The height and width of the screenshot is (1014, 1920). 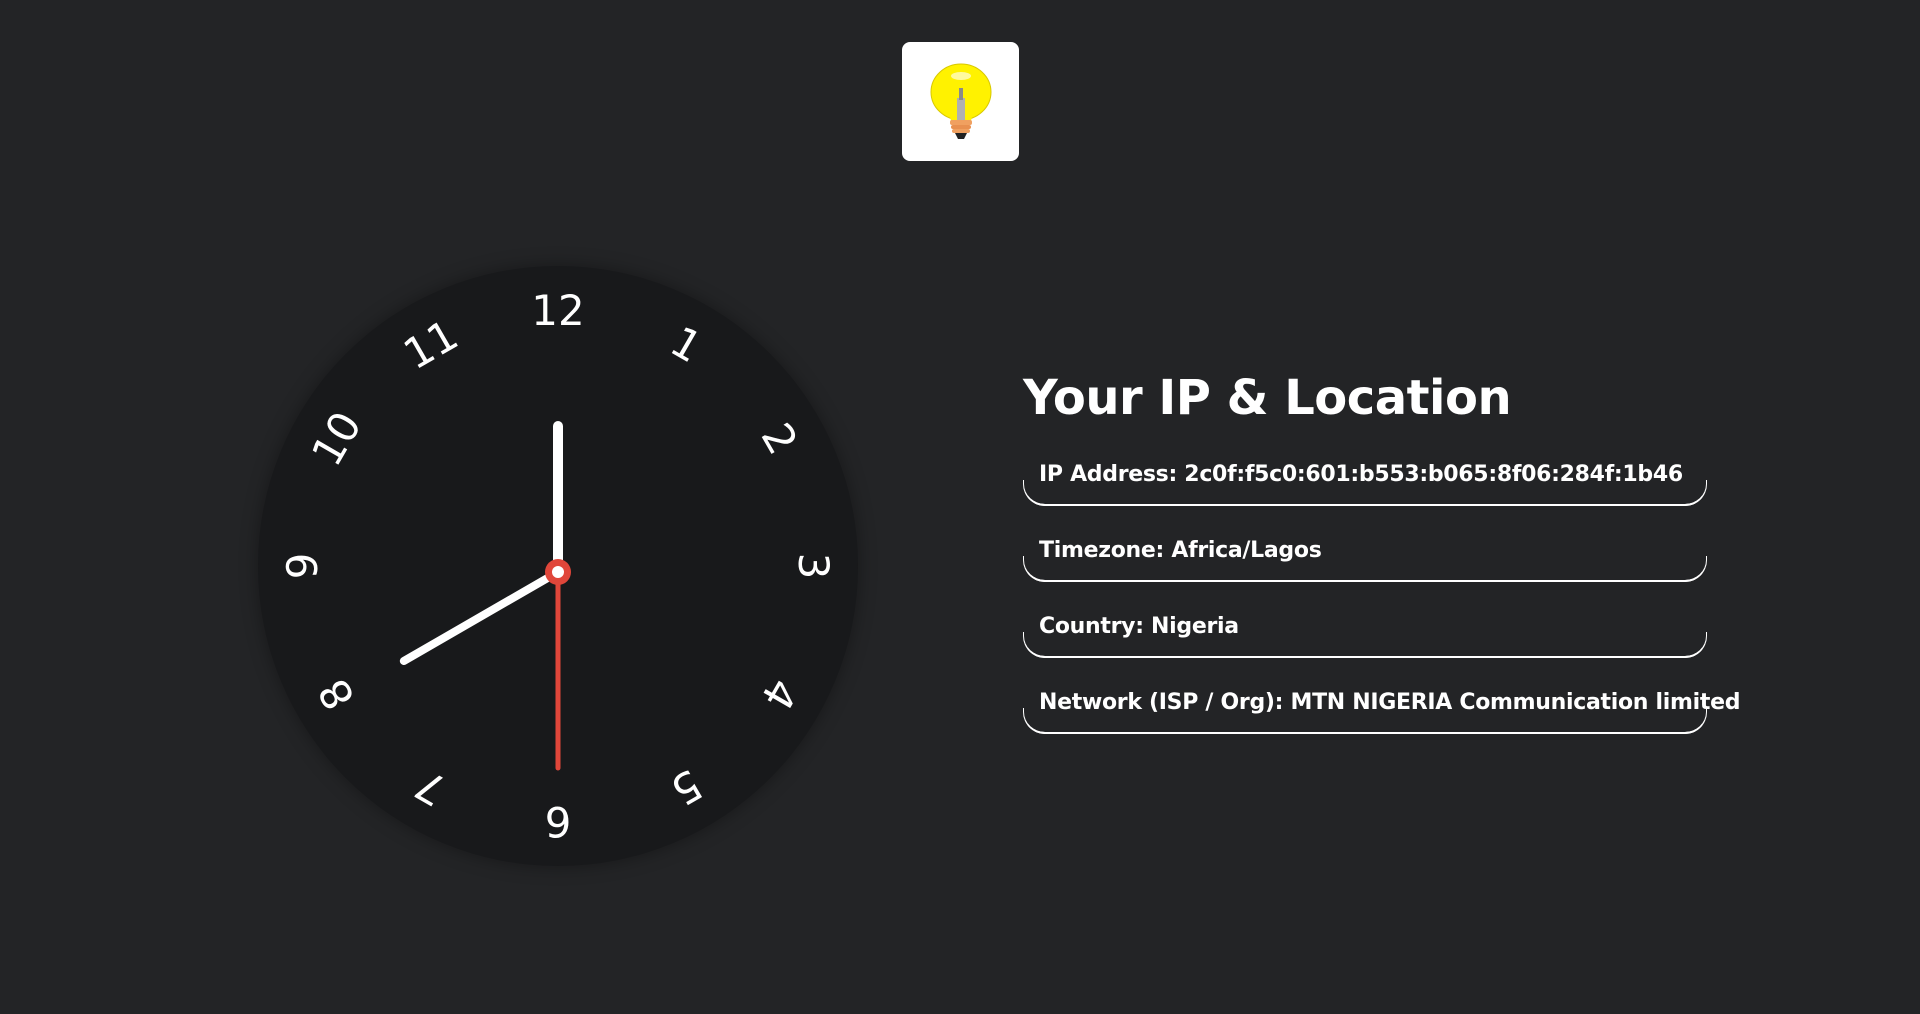 I want to click on country-text: Country: Nigeria, so click(x=1139, y=626).